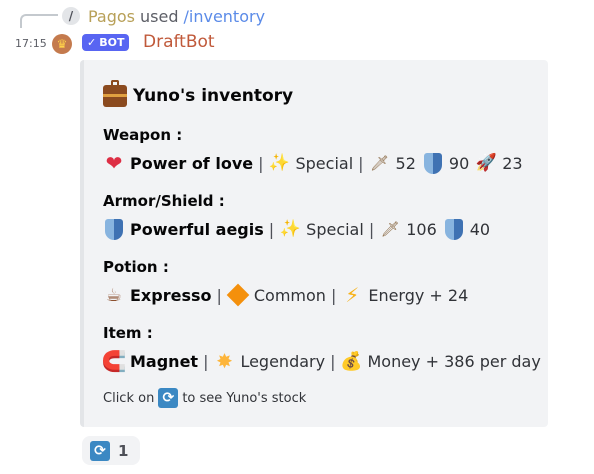  I want to click on weapon-rarity: Special, so click(324, 163).